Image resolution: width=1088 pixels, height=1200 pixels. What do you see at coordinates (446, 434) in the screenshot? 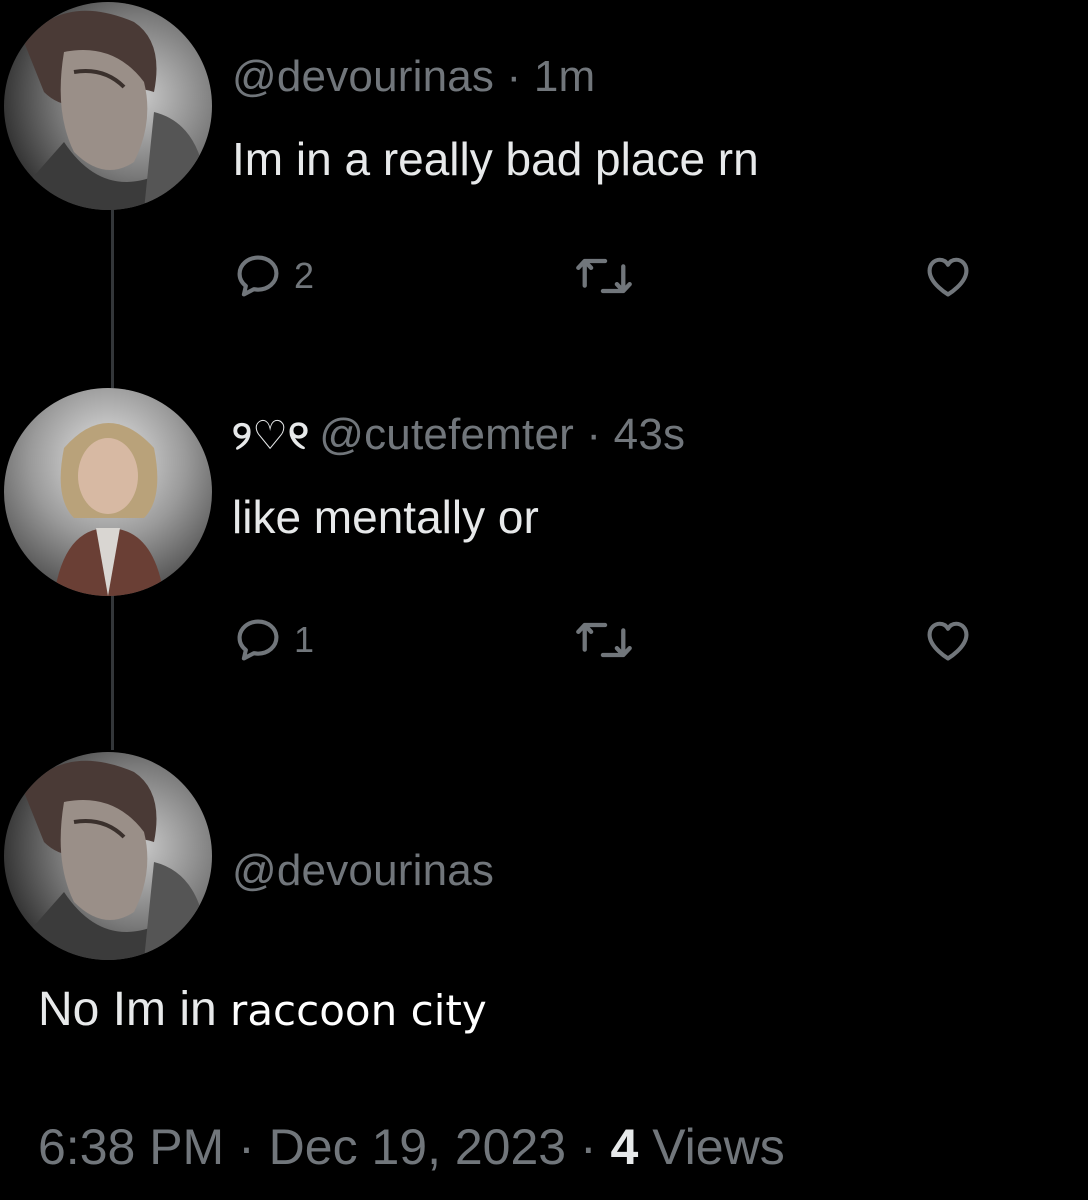
I see `tweet-2-handle: @cutefemter` at bounding box center [446, 434].